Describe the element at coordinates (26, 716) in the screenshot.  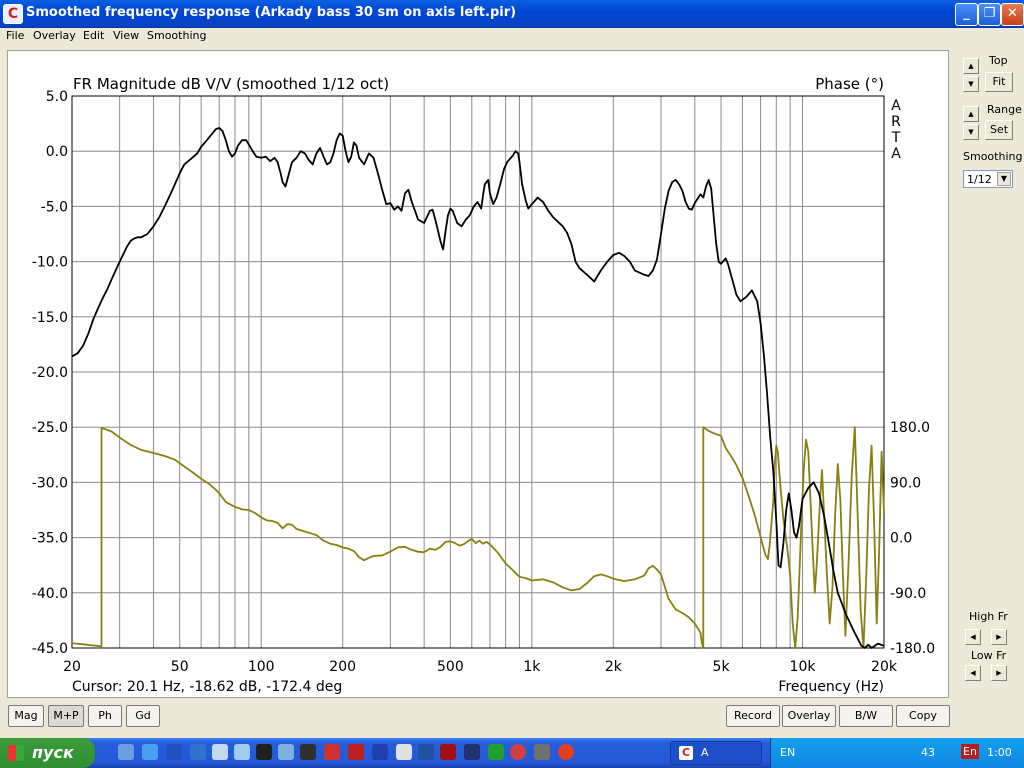
I see `mag-button: Mag` at that location.